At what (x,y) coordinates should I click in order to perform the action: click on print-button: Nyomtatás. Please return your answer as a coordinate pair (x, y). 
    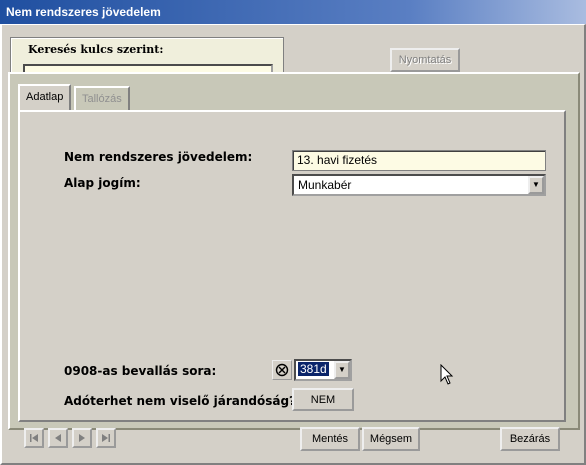
    Looking at the image, I should click on (425, 60).